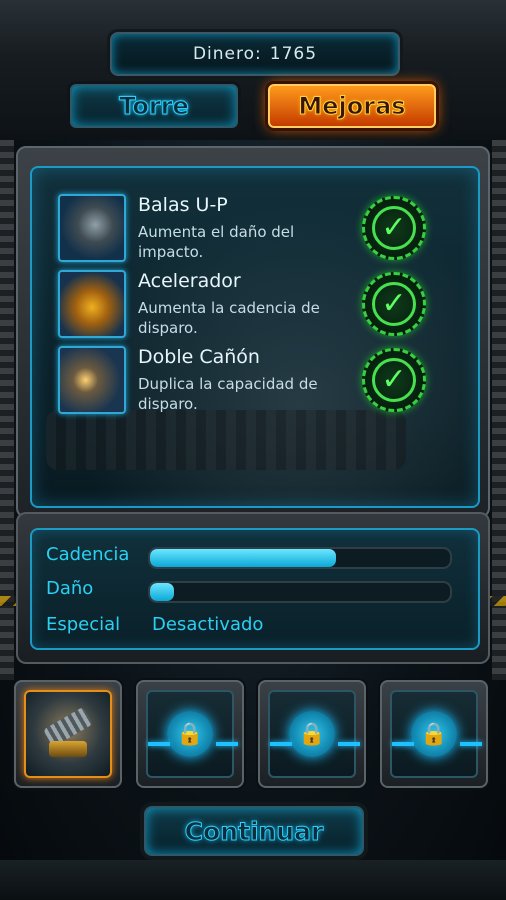  I want to click on upgrade-name: Acelerador, so click(189, 281).